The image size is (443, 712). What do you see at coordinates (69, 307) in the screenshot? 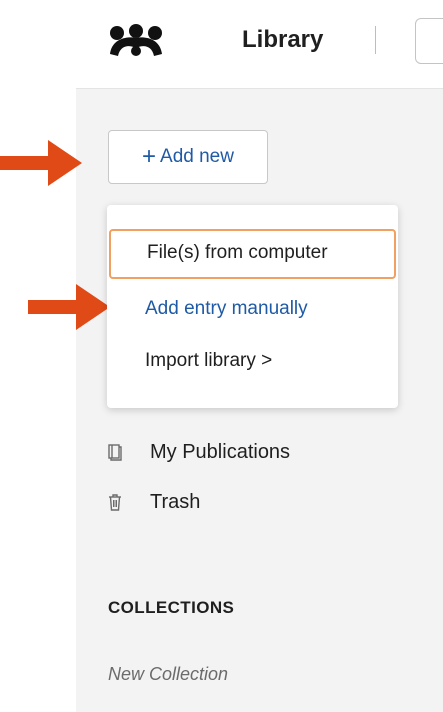
I see `pointer-arrow-add-entry` at bounding box center [69, 307].